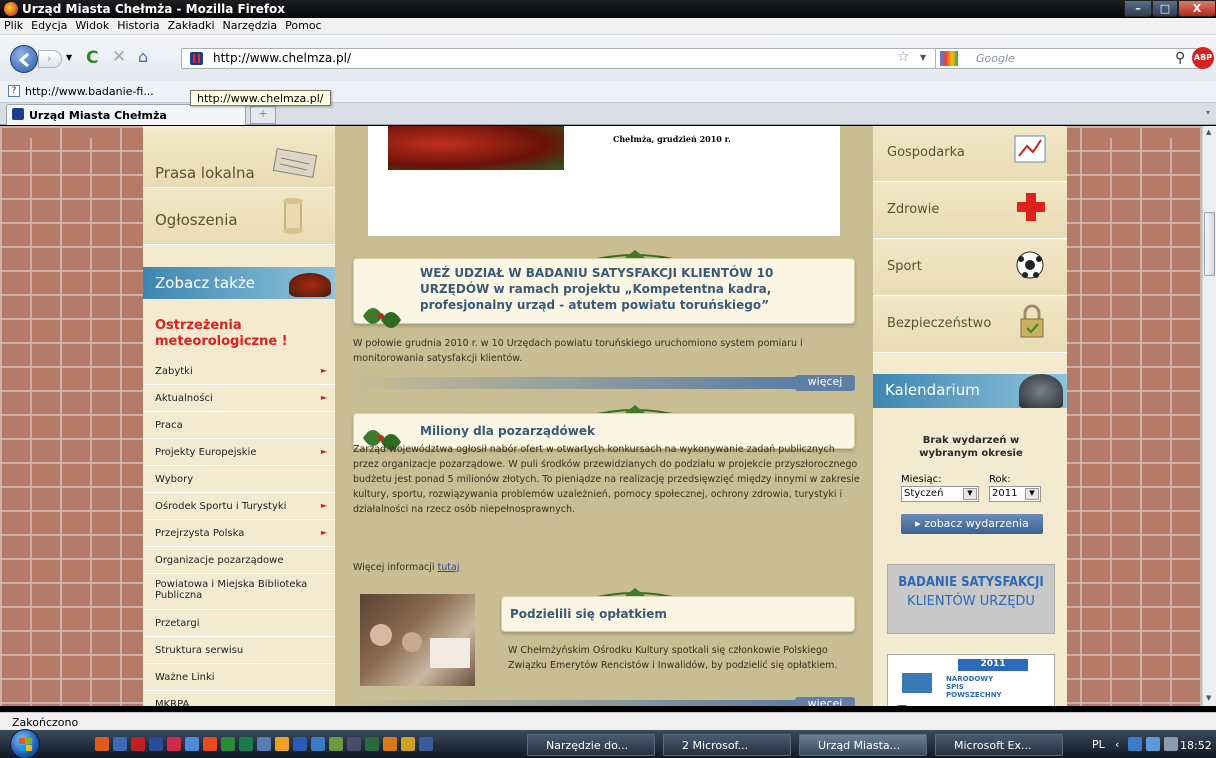  I want to click on scroll-down-icon: ▼, so click(1208, 698).